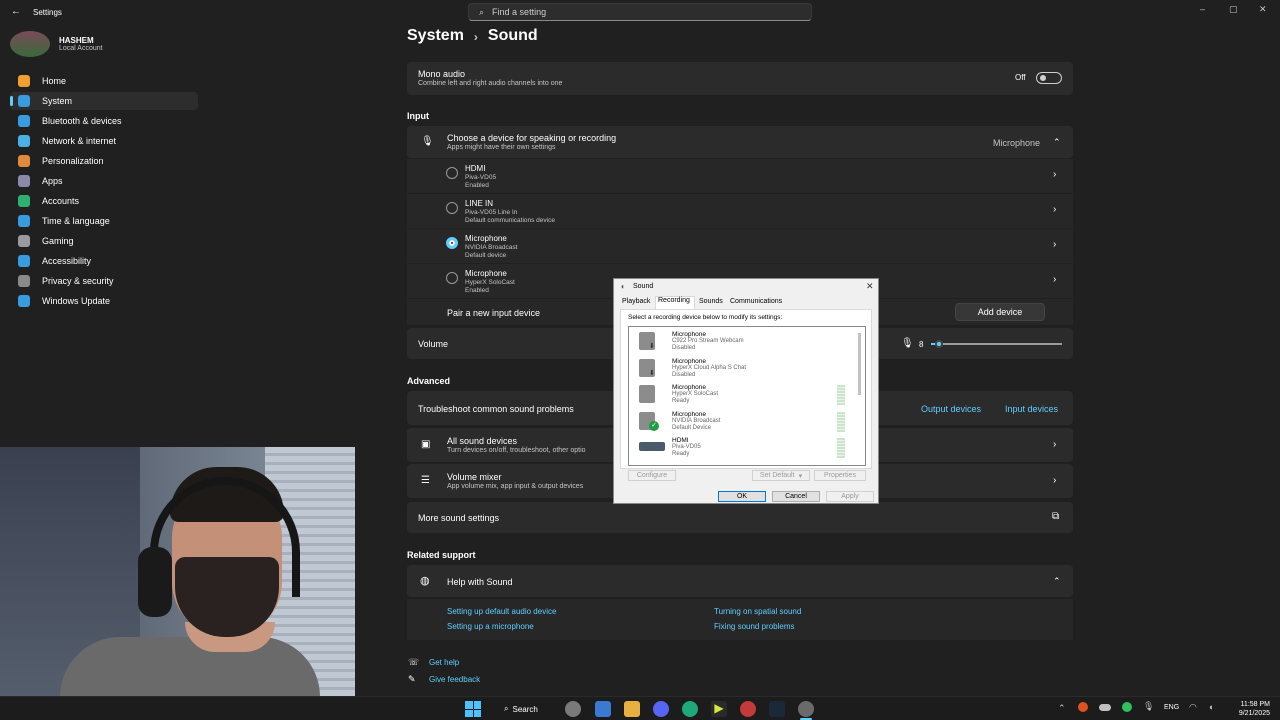 This screenshot has height=720, width=1280. Describe the element at coordinates (524, 709) in the screenshot. I see `taskbar-search-button: ⌕ Search` at that location.